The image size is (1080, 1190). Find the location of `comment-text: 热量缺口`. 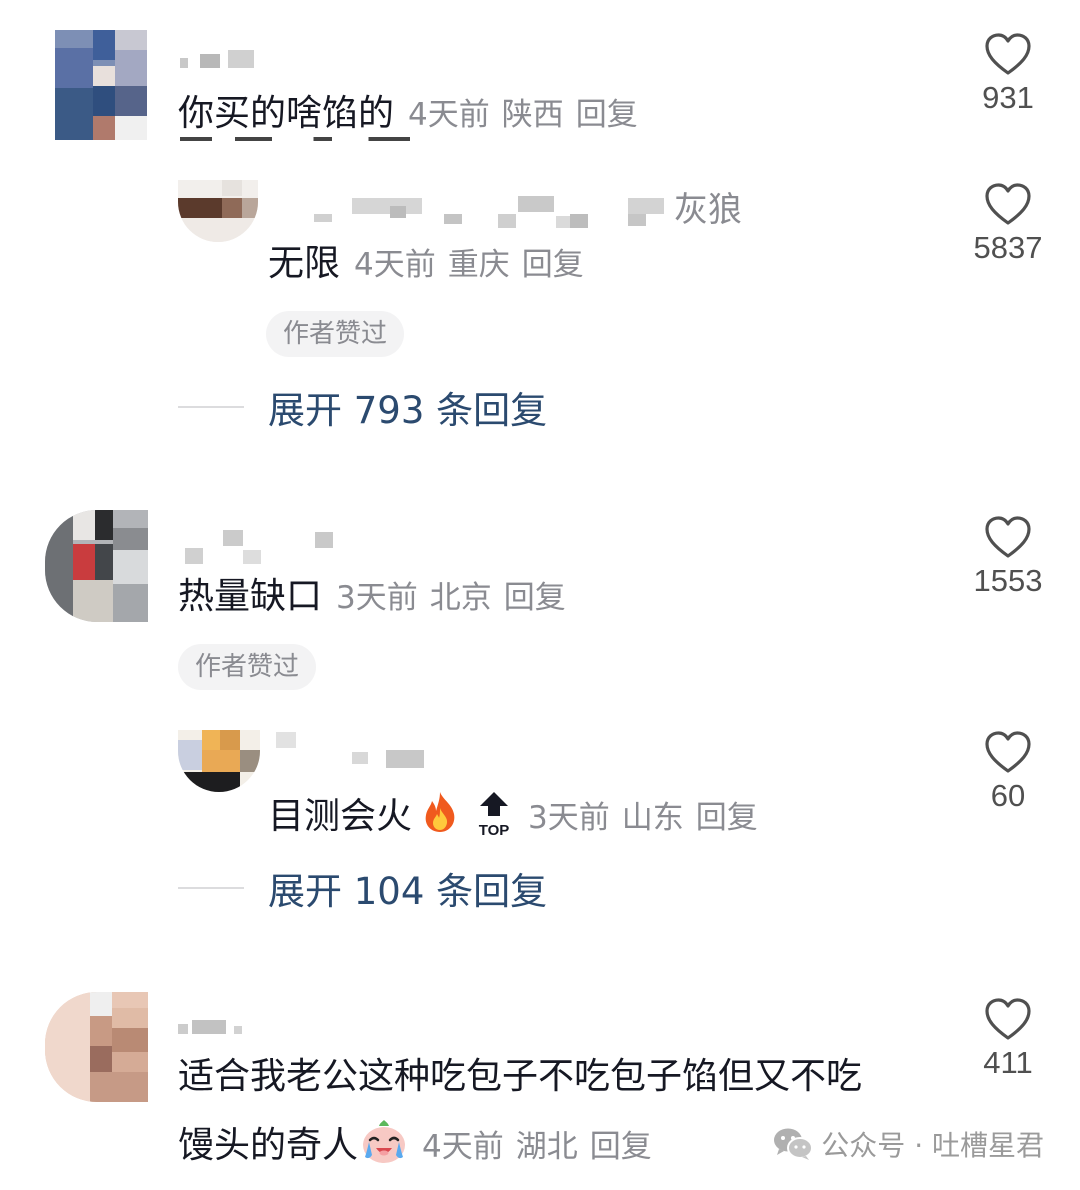

comment-text: 热量缺口 is located at coordinates (250, 596).